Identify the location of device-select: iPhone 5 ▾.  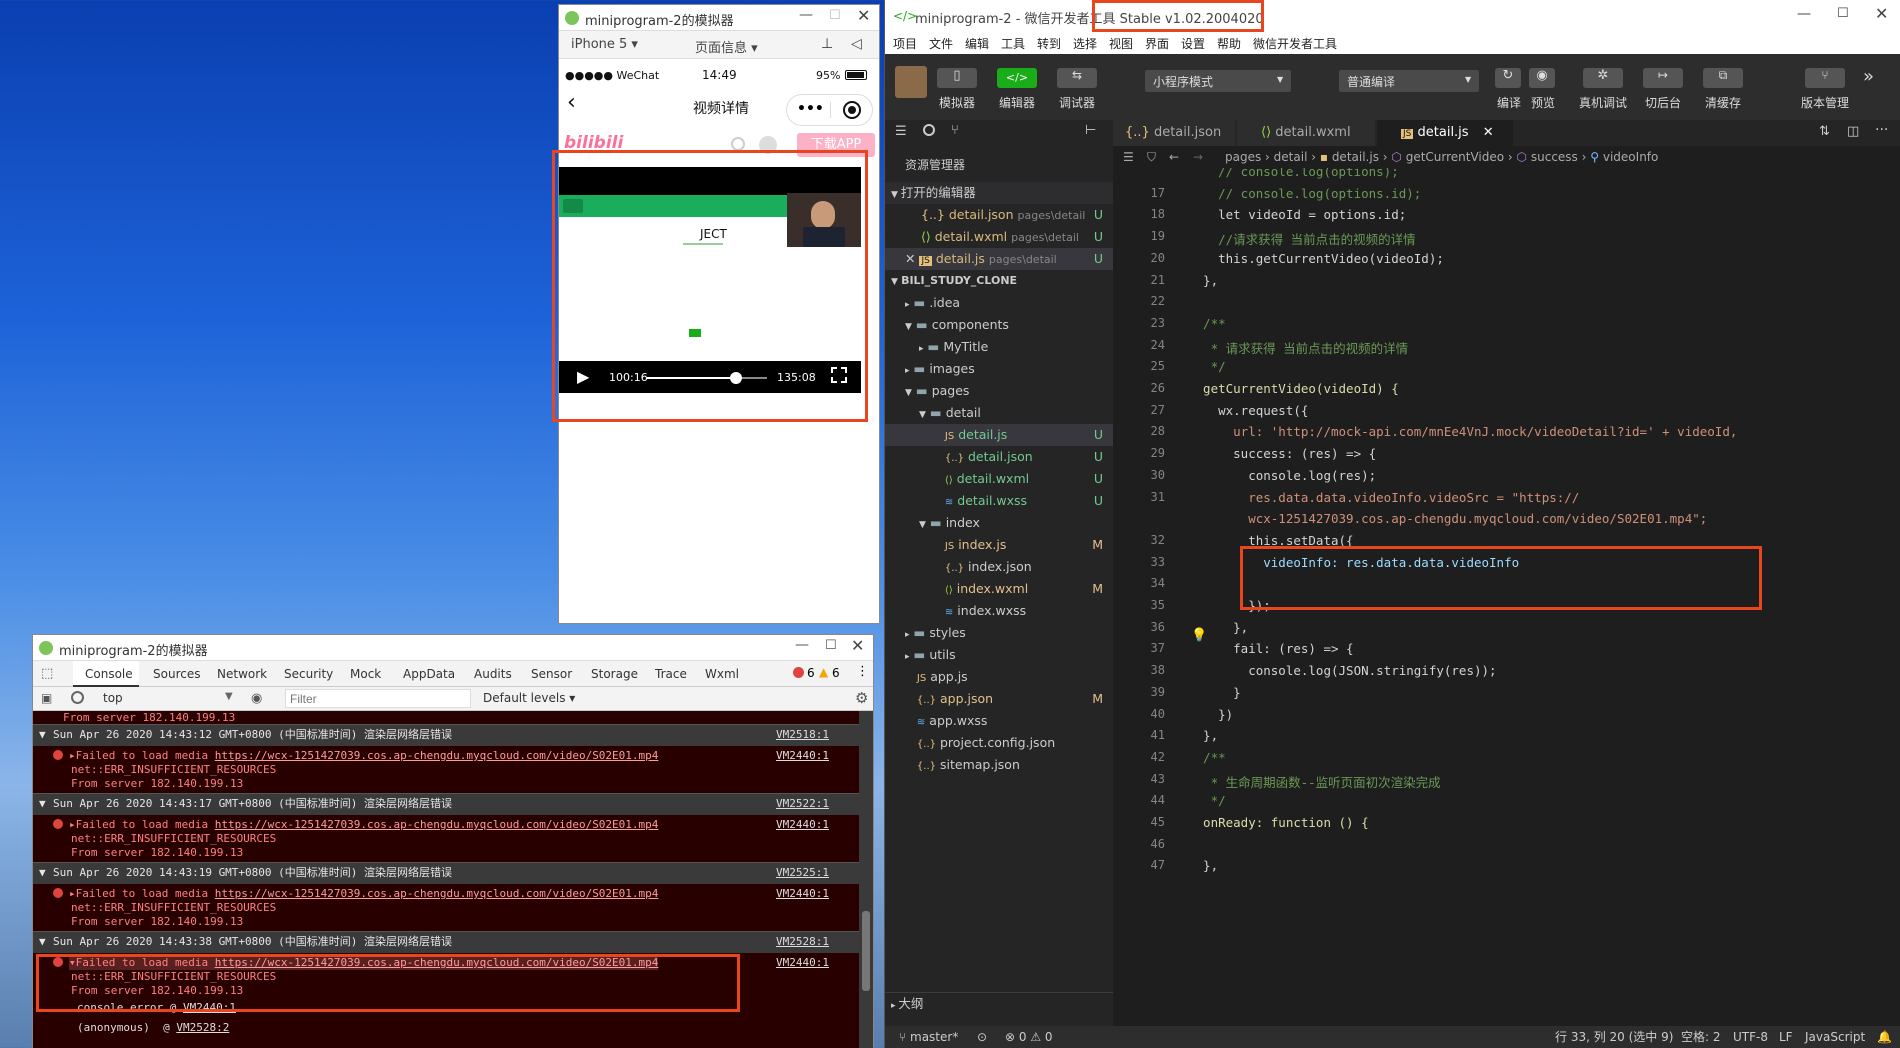
(604, 44).